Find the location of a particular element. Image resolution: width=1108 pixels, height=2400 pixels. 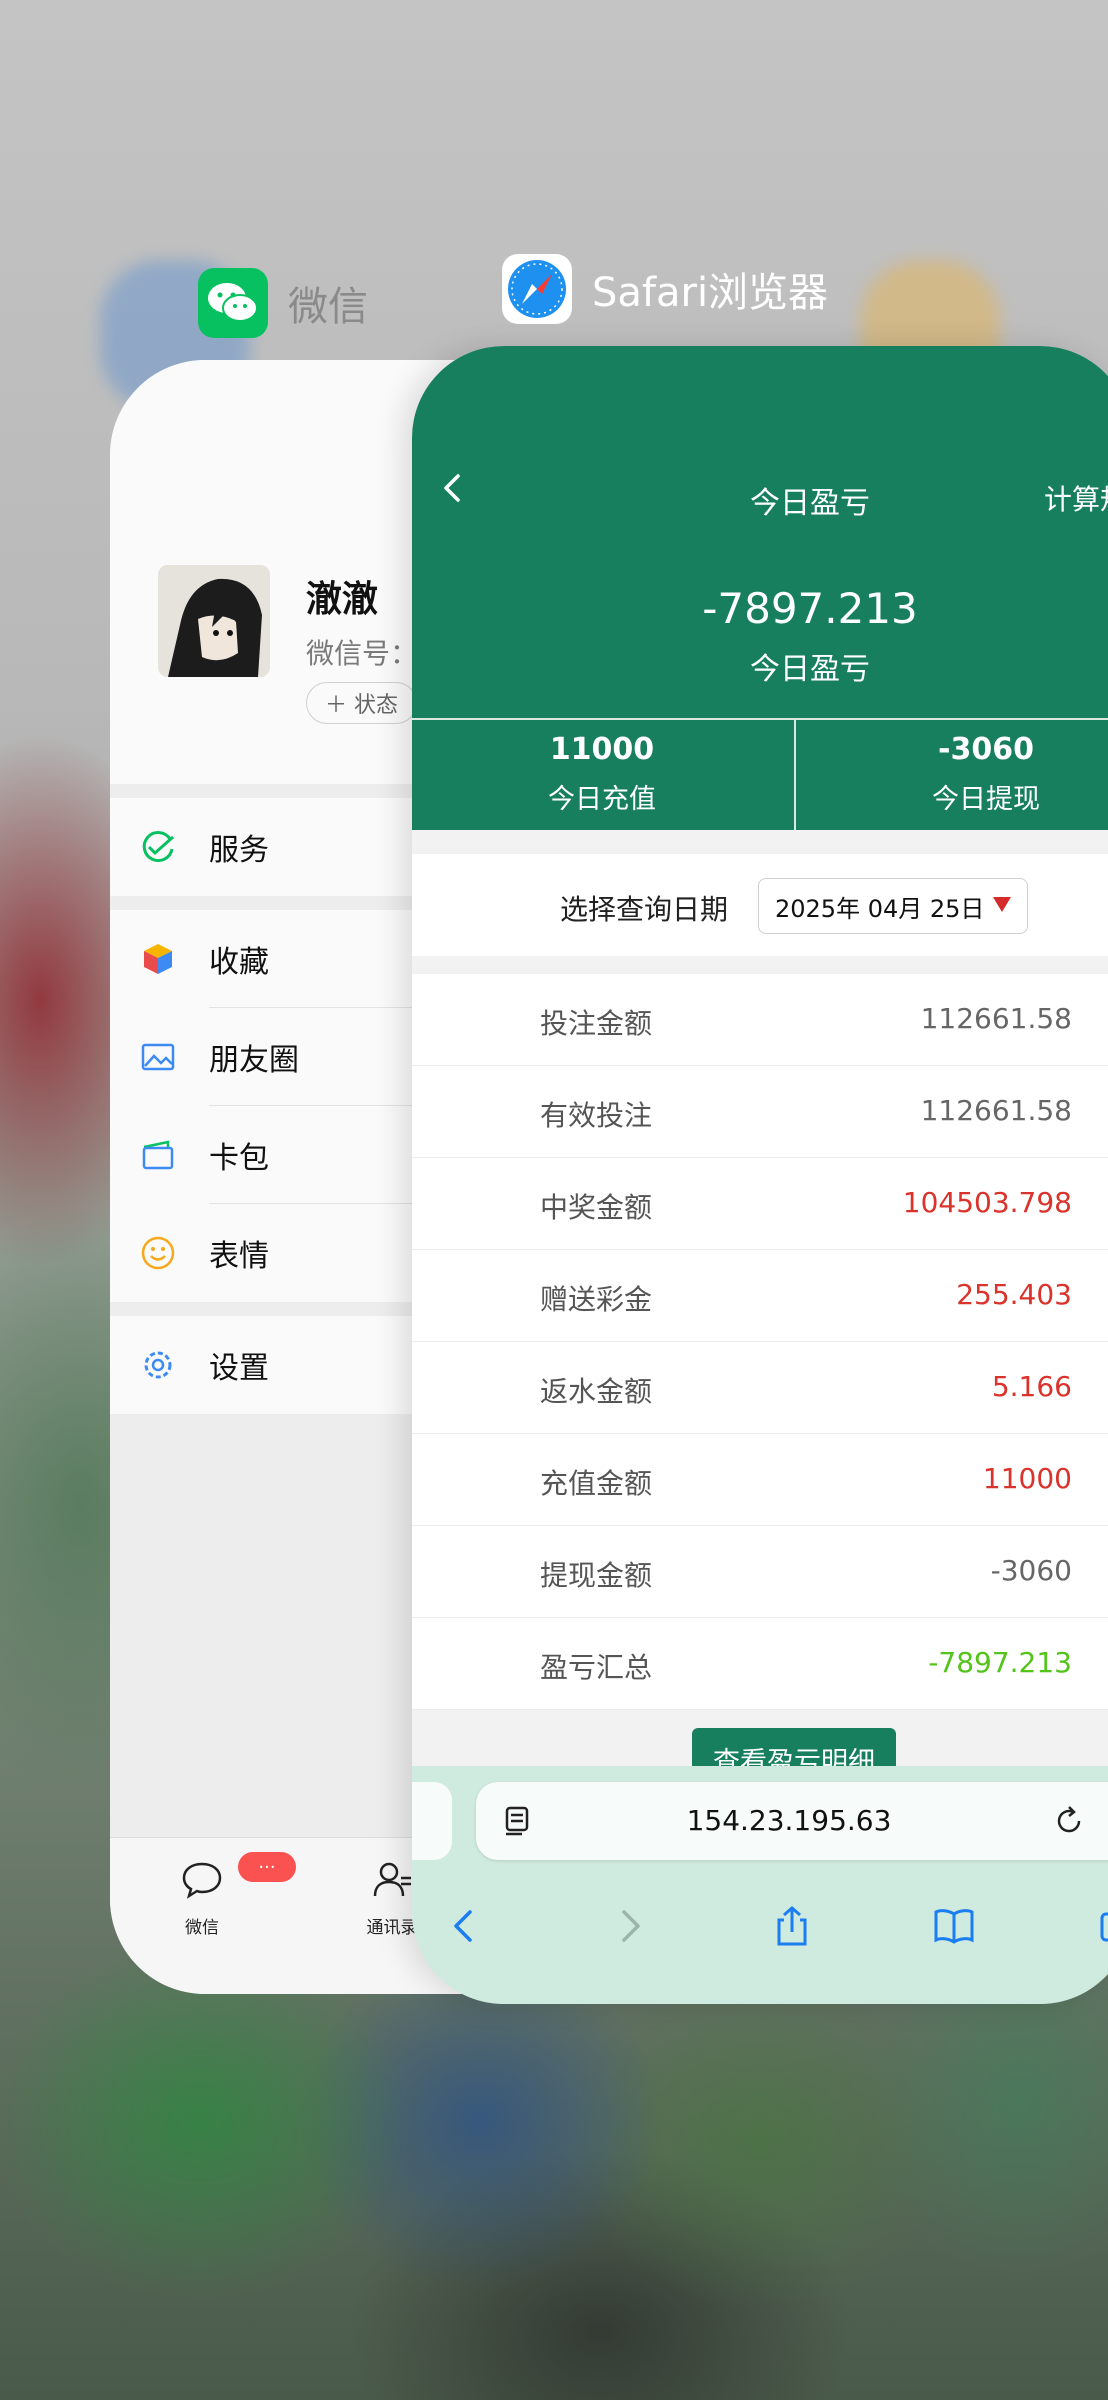

table-row: 返水金额 5.166 is located at coordinates (760, 1388).